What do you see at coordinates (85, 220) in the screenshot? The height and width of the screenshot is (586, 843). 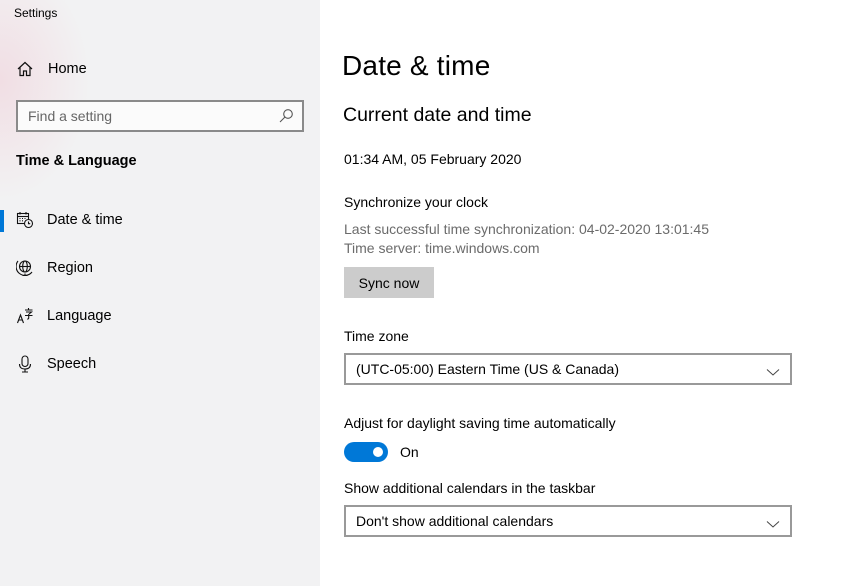 I see `sidebar-item-label: Date & time` at bounding box center [85, 220].